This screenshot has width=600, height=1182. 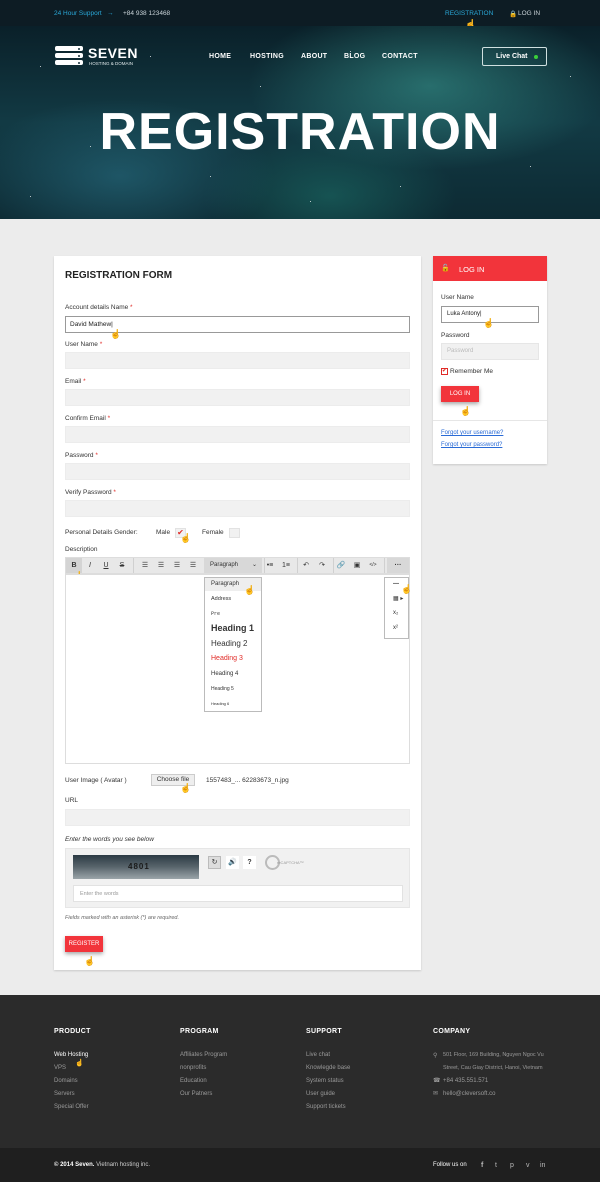 I want to click on pinterest-icon: p, so click(x=512, y=1165).